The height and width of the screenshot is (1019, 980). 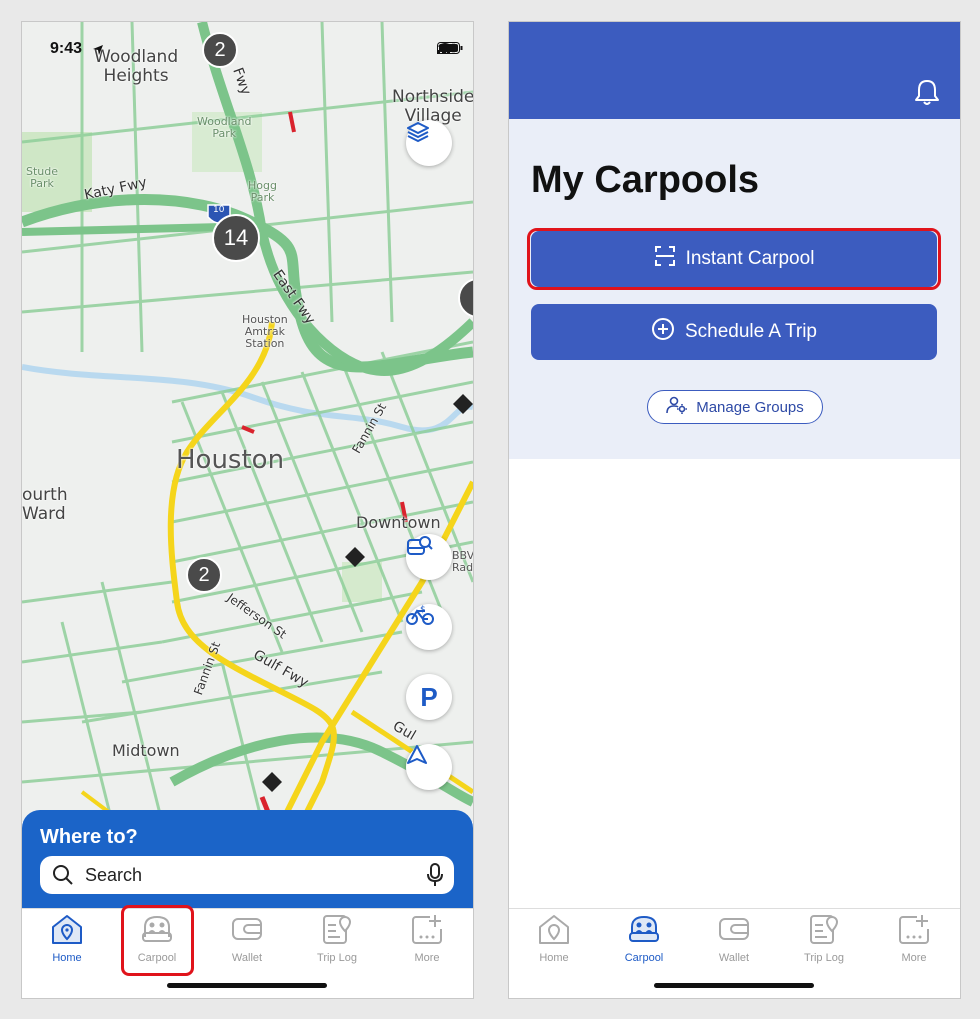 What do you see at coordinates (265, 332) in the screenshot?
I see `map-label-amtrak-station: Houston Amtrak Station` at bounding box center [265, 332].